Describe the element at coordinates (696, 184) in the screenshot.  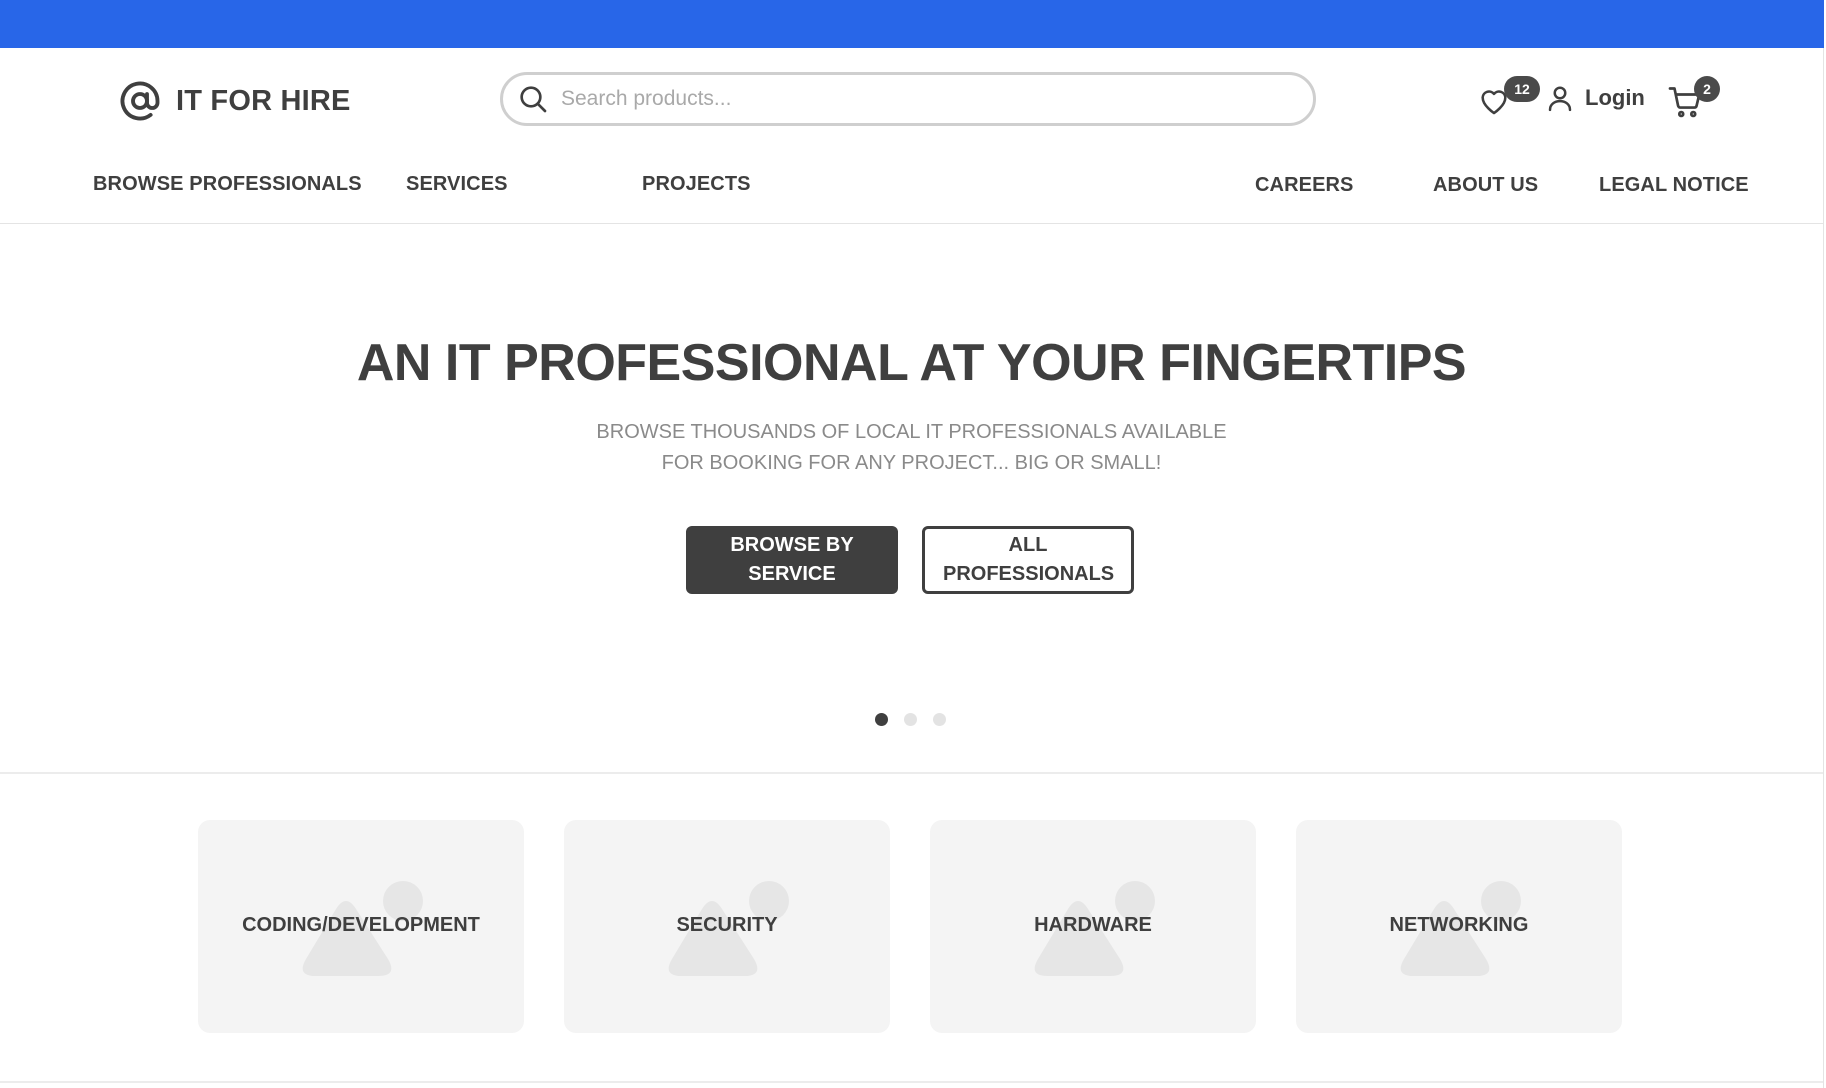
I see `nav-projects: PROJECTS` at that location.